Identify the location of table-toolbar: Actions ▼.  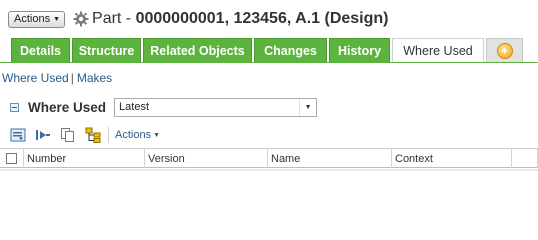
(85, 135).